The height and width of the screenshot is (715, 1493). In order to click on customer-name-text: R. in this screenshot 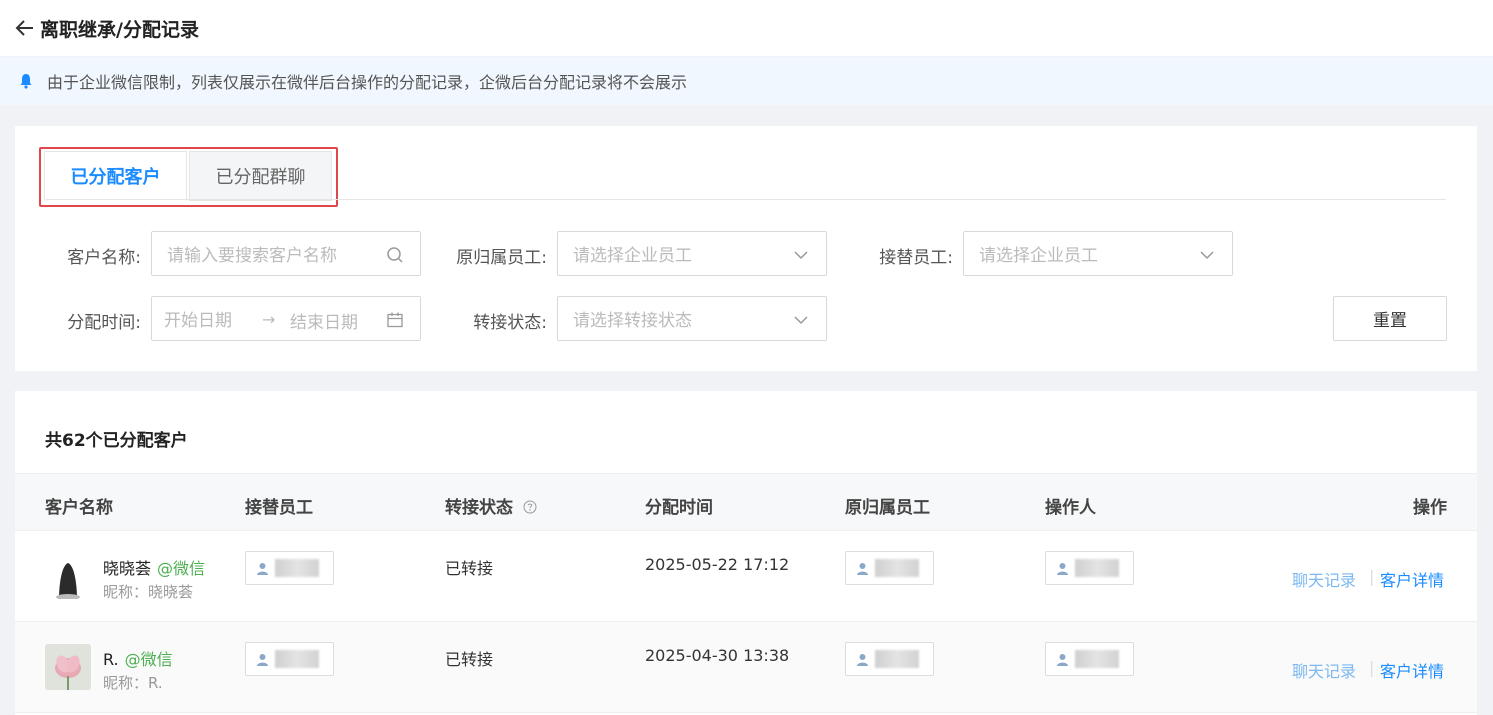, I will do `click(111, 659)`.